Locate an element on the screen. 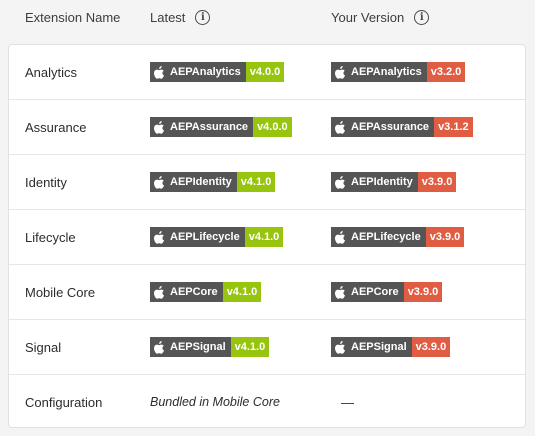 The width and height of the screenshot is (535, 436). column-header-label: Your Version is located at coordinates (368, 17).